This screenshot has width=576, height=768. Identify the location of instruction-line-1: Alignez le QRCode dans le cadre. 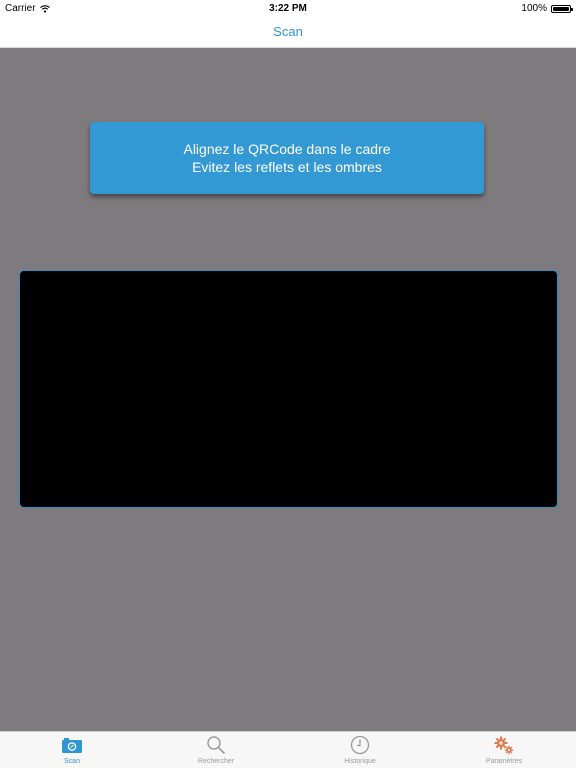
(287, 149).